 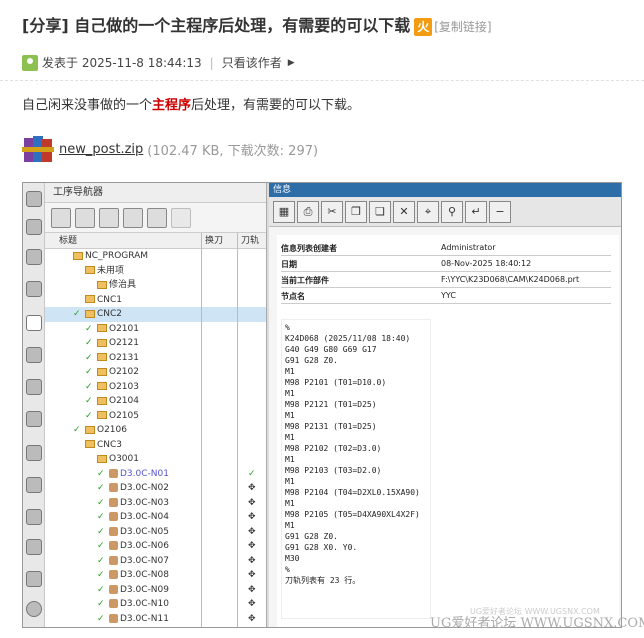 What do you see at coordinates (34, 289) in the screenshot?
I see `constraint-icon` at bounding box center [34, 289].